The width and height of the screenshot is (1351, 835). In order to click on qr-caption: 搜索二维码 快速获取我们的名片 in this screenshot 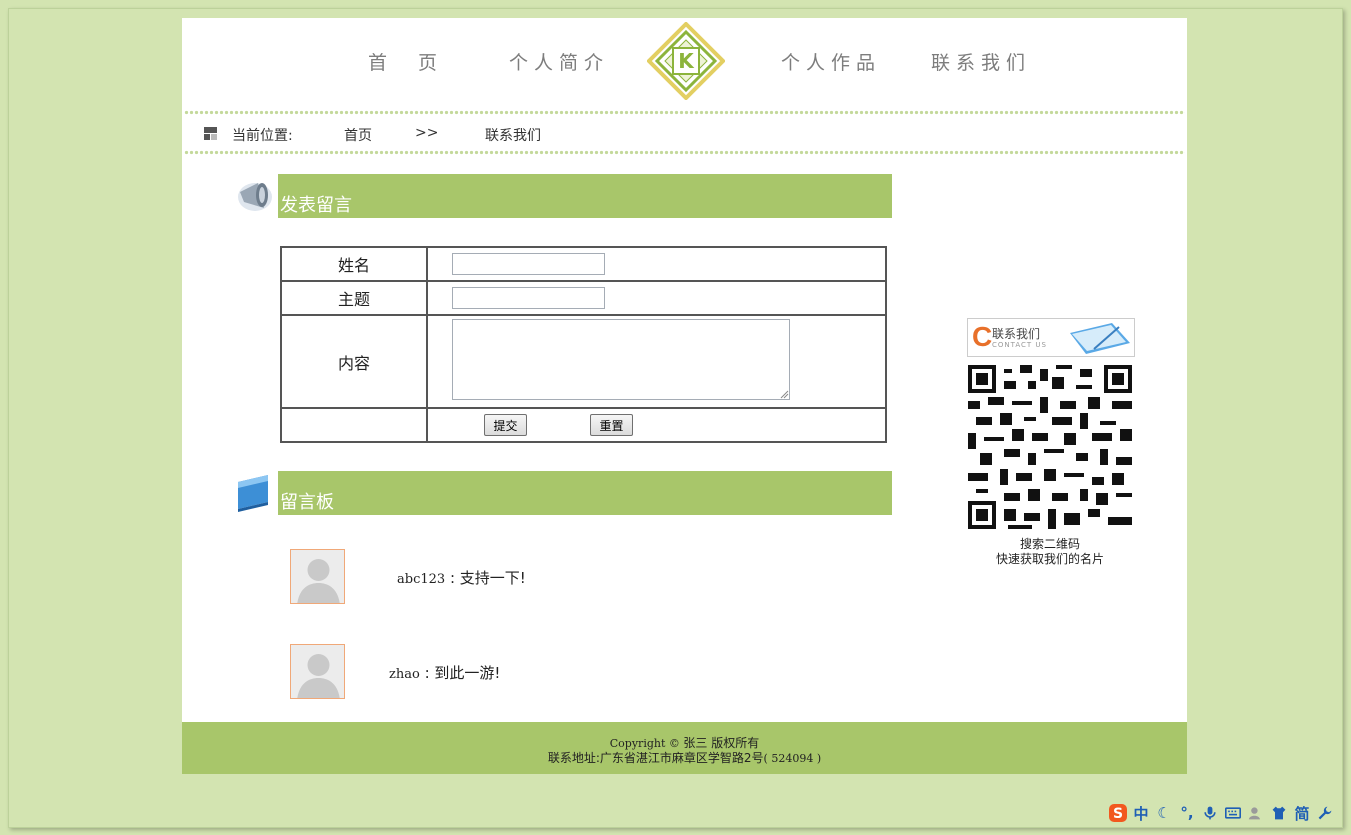, I will do `click(1050, 552)`.